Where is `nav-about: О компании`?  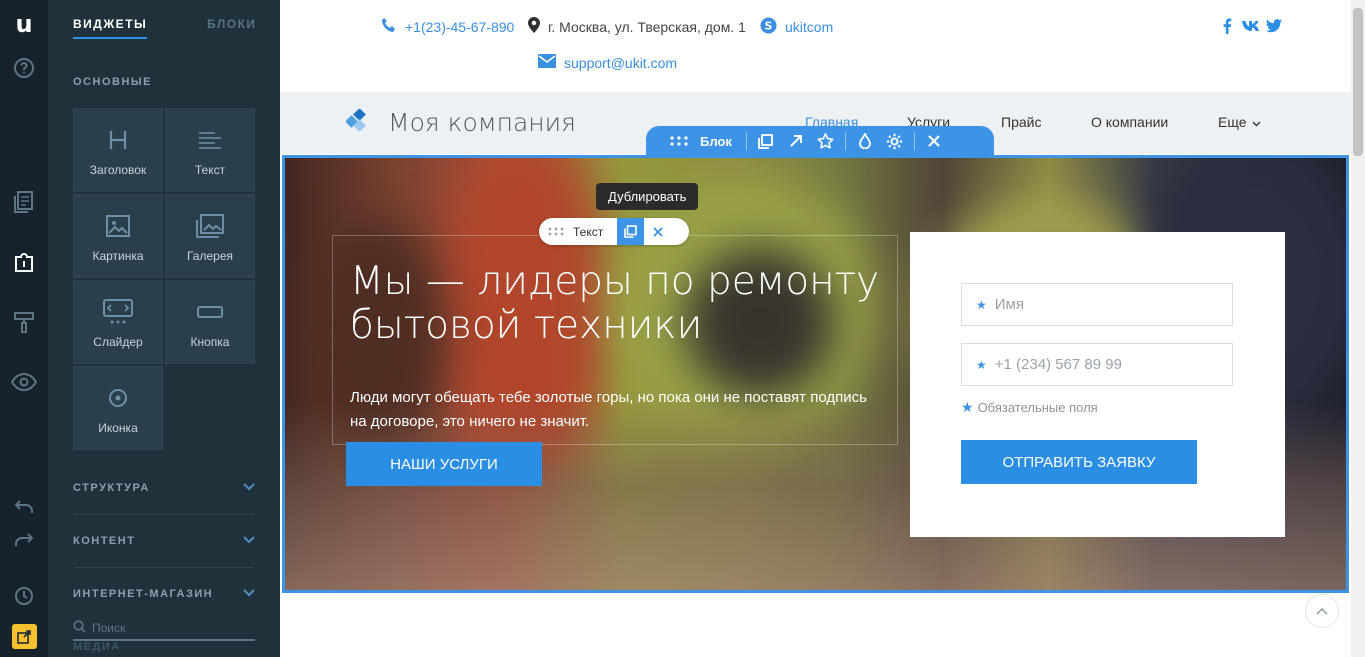 nav-about: О компании is located at coordinates (1129, 122).